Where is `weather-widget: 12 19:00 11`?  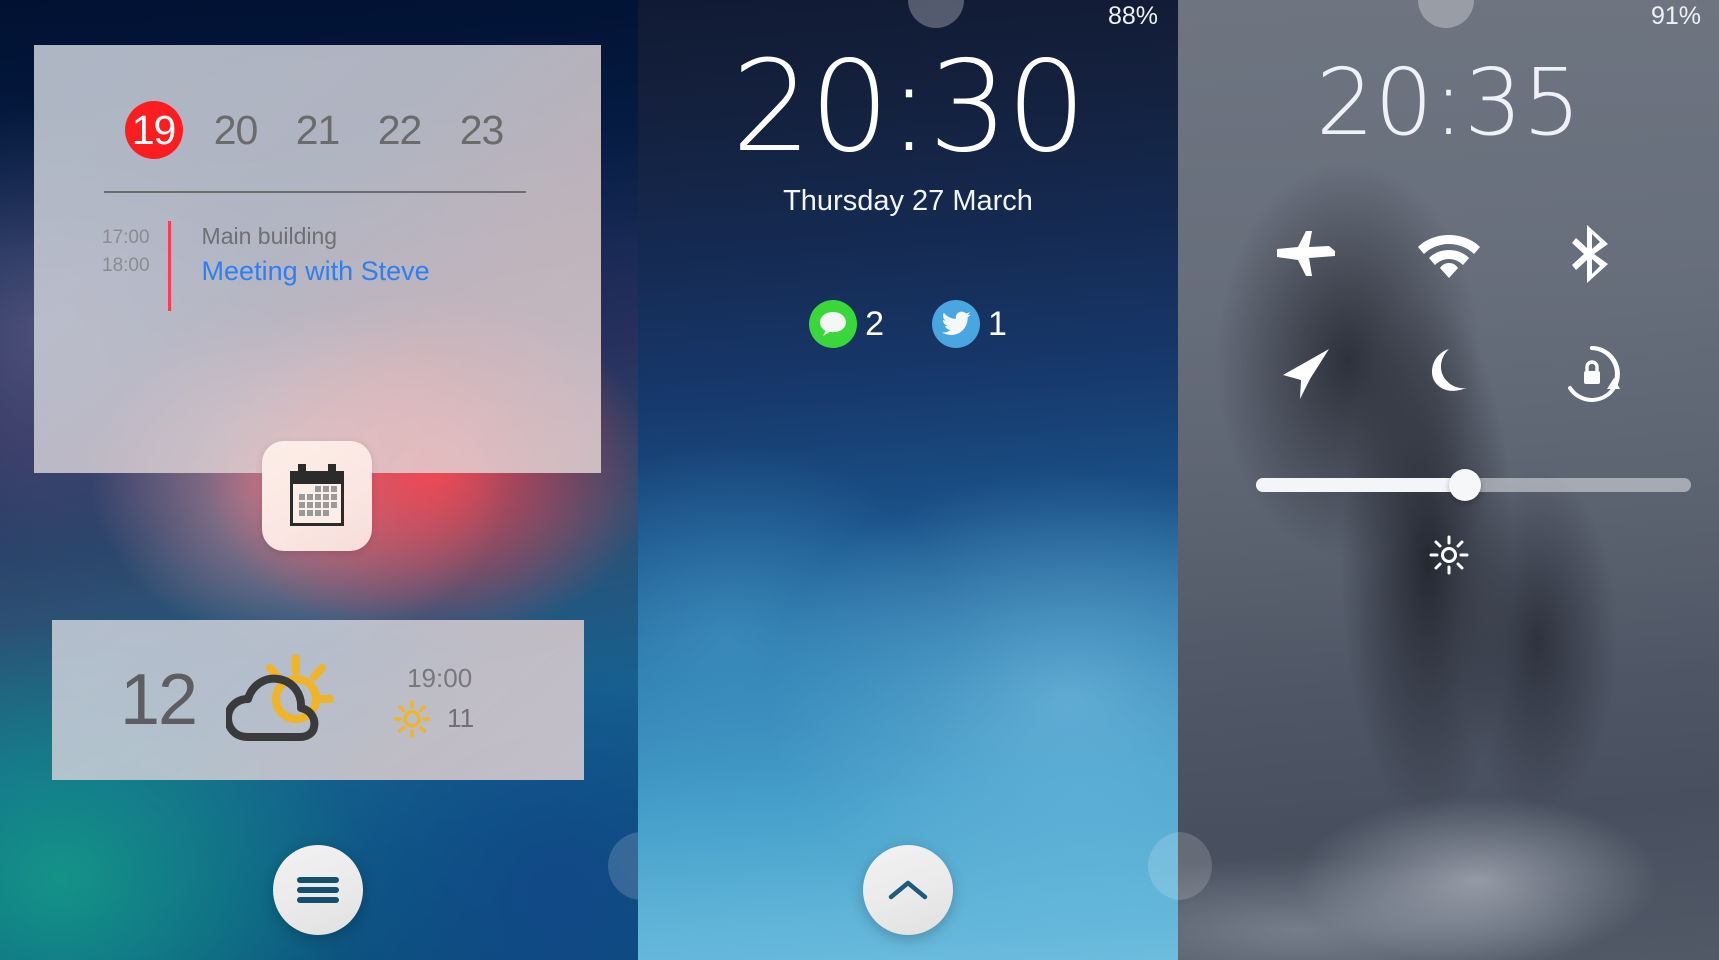
weather-widget: 12 19:00 11 is located at coordinates (318, 700).